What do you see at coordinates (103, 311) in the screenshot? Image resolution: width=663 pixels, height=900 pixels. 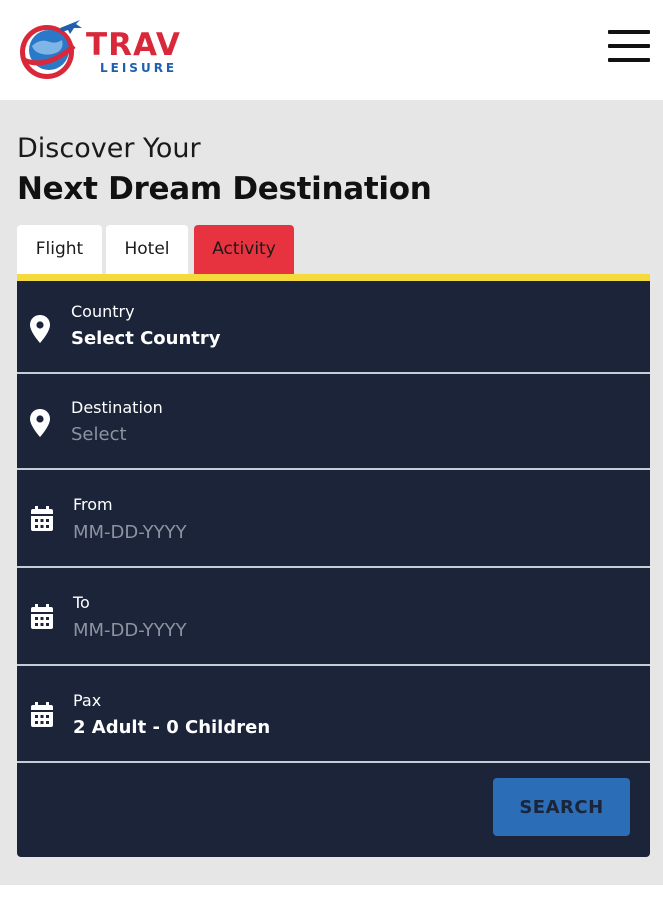 I see `country-label: Country` at bounding box center [103, 311].